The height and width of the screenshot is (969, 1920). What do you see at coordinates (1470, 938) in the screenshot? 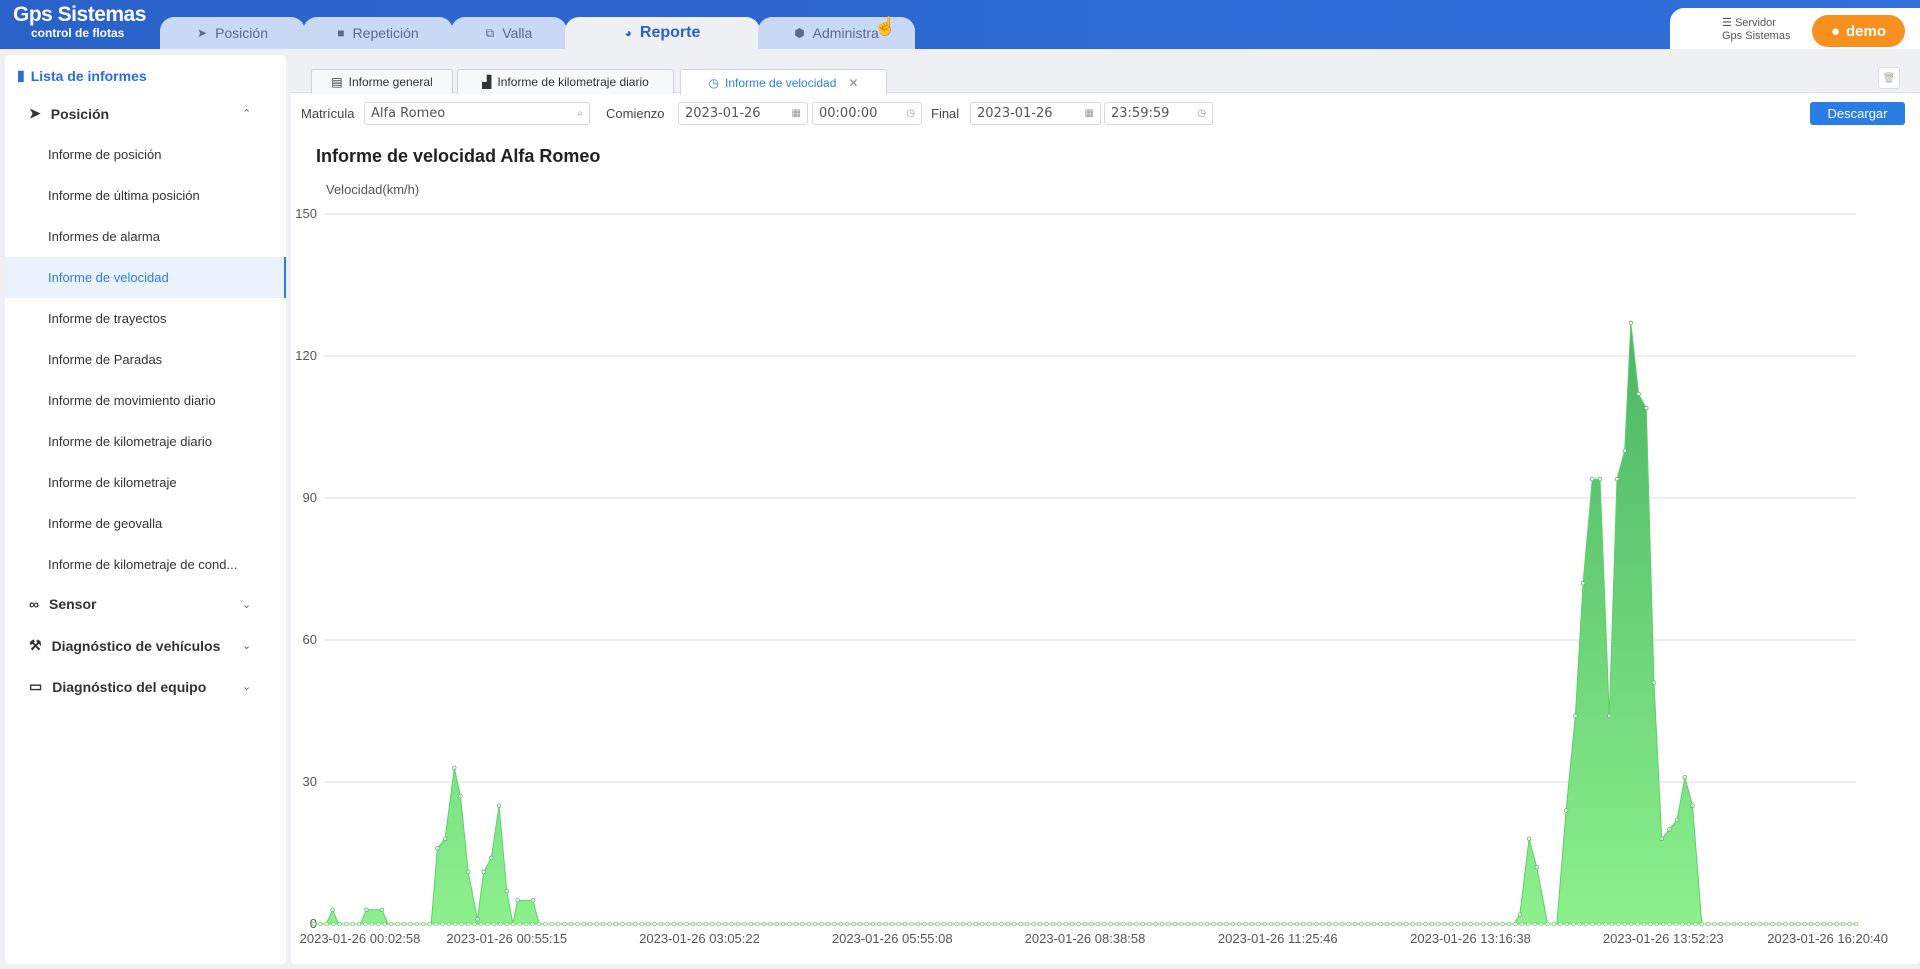
I see `x-tick-label: 2023-01-26 13:16:38` at bounding box center [1470, 938].